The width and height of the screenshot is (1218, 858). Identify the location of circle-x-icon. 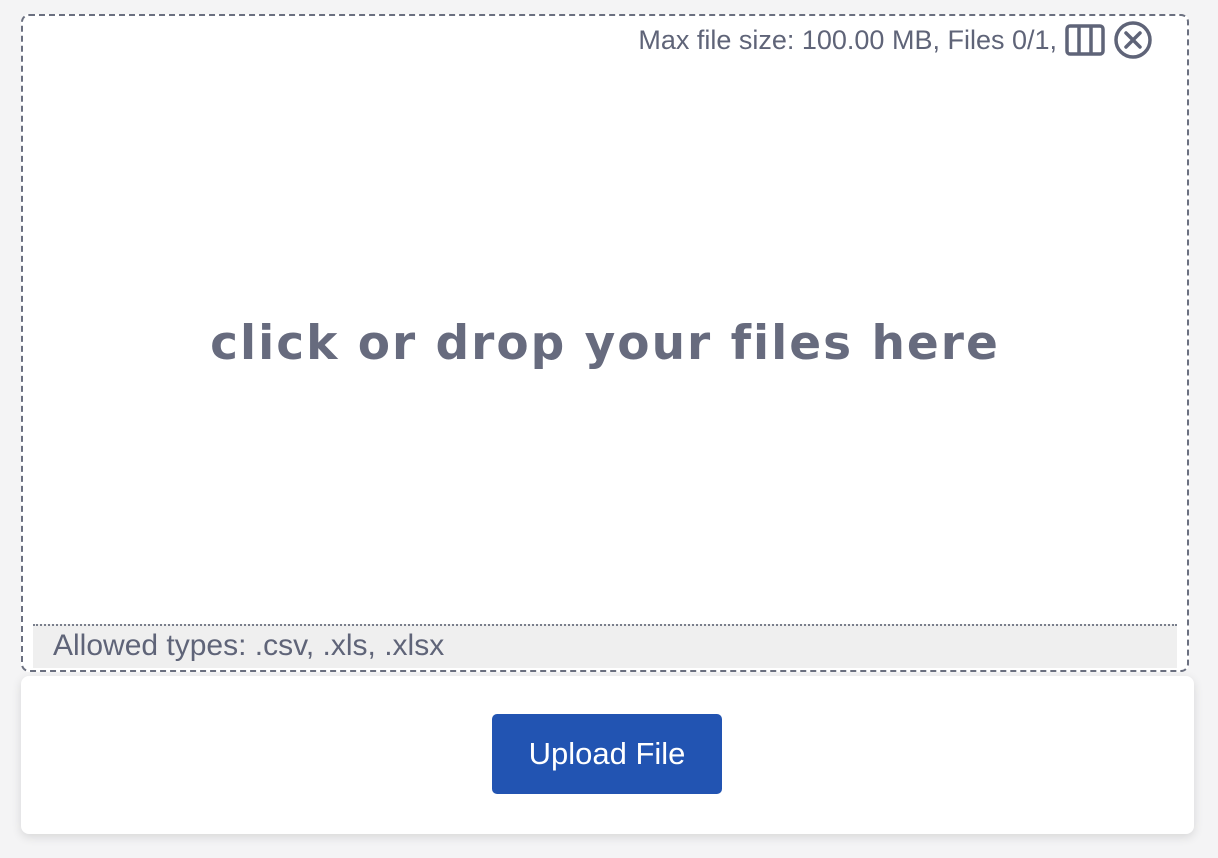
(1133, 40).